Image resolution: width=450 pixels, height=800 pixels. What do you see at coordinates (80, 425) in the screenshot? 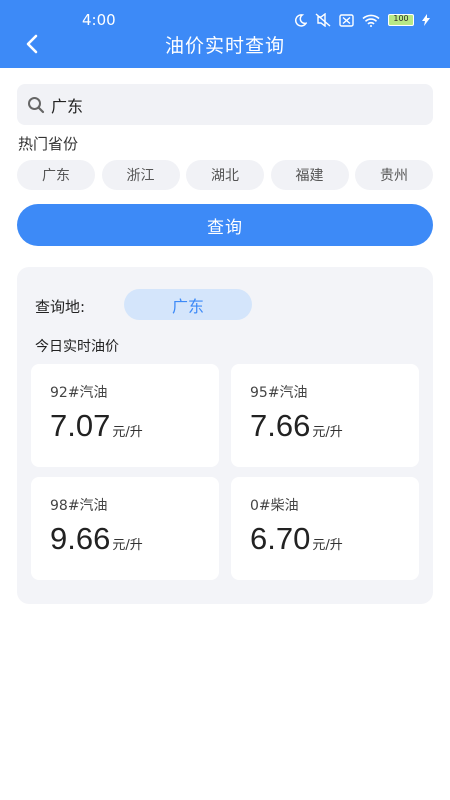
I see `fuel-price: 7.07` at bounding box center [80, 425].